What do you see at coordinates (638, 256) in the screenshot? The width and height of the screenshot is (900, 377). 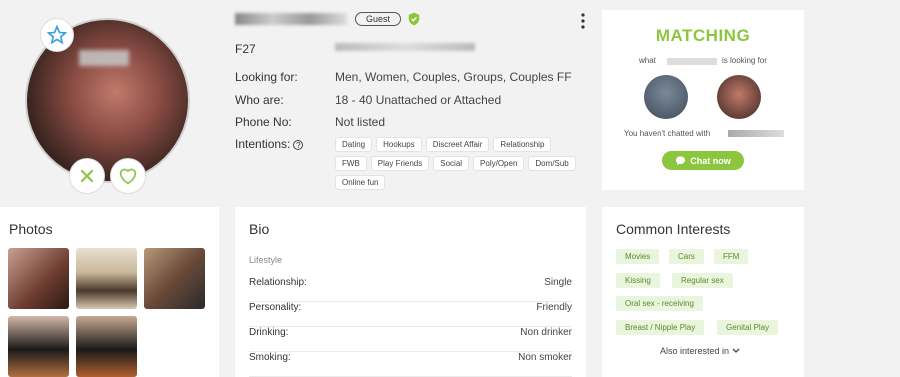 I see `interest-tag: Movies` at bounding box center [638, 256].